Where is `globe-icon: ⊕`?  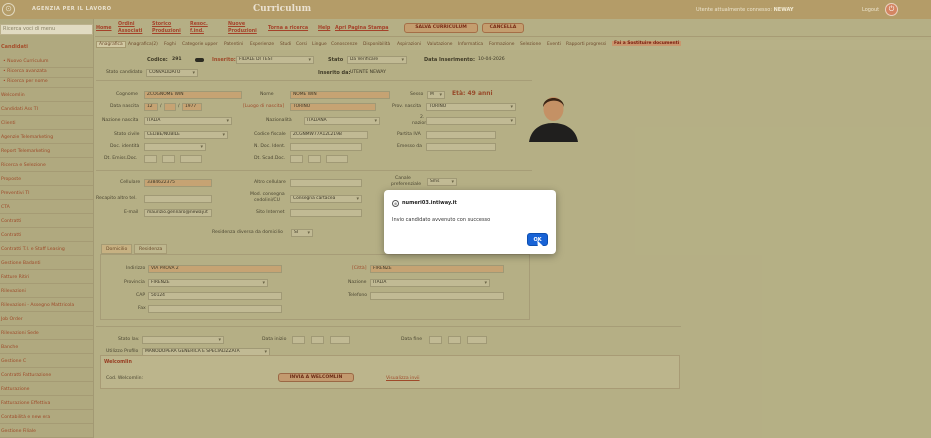 globe-icon: ⊕ is located at coordinates (395, 203).